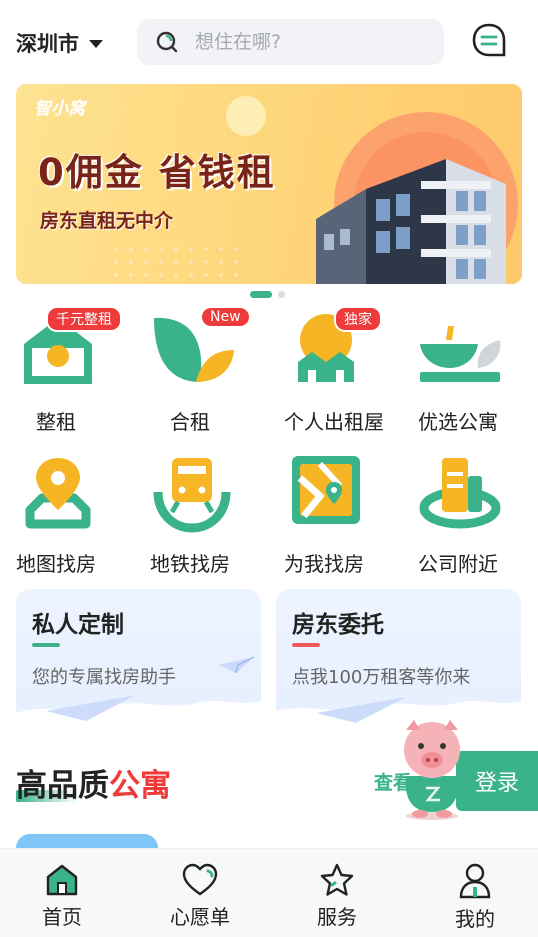  Describe the element at coordinates (56, 422) in the screenshot. I see `category-label: 整租` at that location.